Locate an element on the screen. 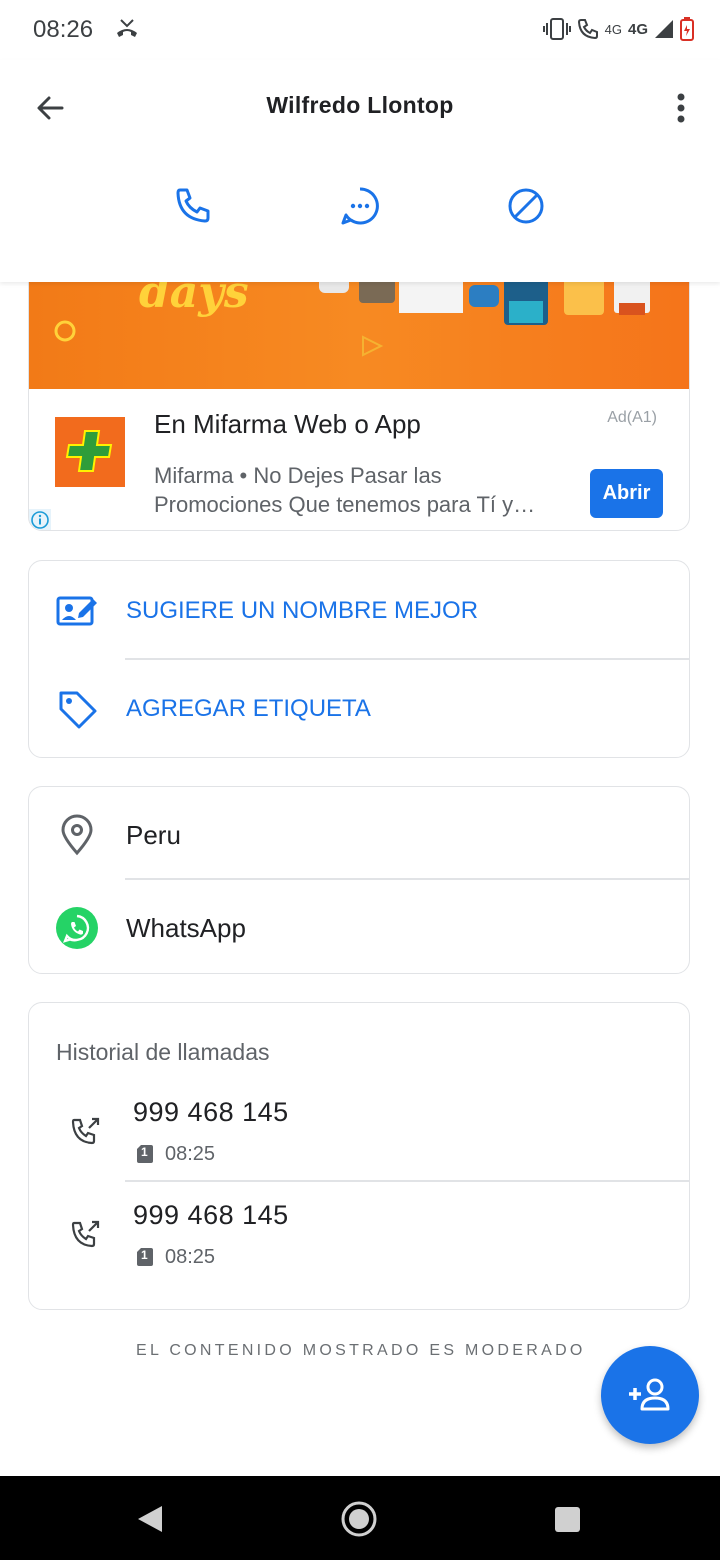 The height and width of the screenshot is (1560, 720). actions-card: SUGIERE UN NOMBRE MEJOR AGREGAR ETIQUETA is located at coordinates (359, 659).